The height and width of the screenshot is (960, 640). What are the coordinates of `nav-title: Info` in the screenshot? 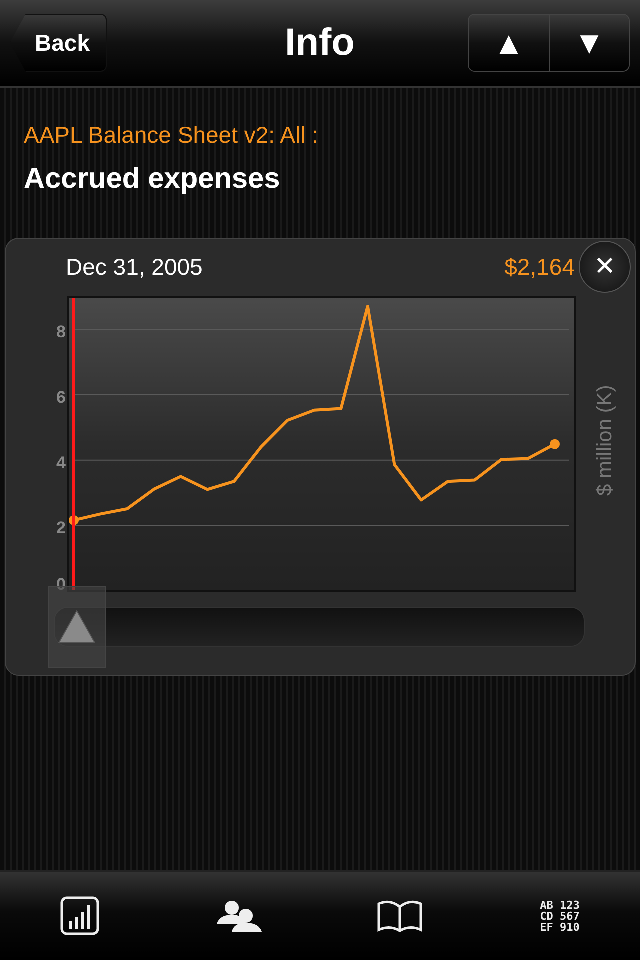 It's located at (320, 43).